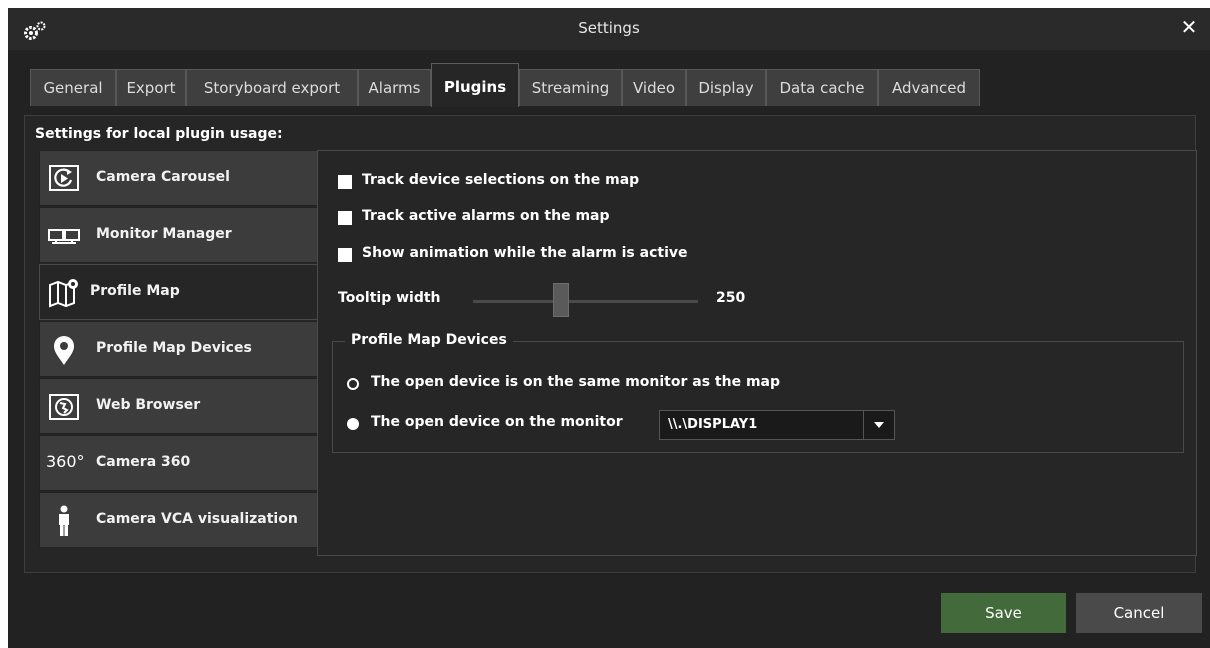 The height and width of the screenshot is (648, 1210). I want to click on tab-export: Export, so click(151, 87).